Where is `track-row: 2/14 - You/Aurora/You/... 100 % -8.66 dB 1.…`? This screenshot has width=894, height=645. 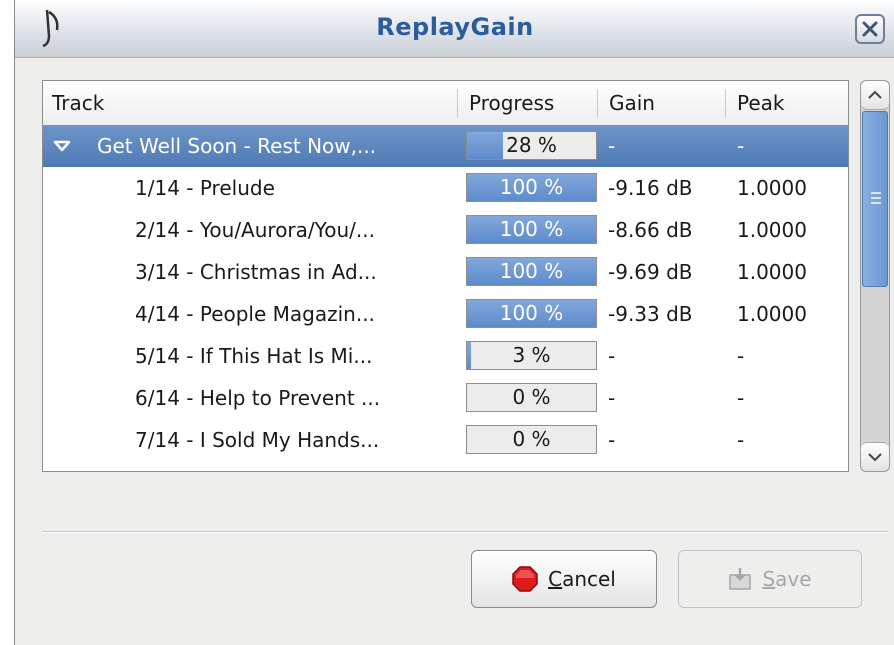 track-row: 2/14 - You/Aurora/You/... 100 % -8.66 dB 1.… is located at coordinates (445, 230).